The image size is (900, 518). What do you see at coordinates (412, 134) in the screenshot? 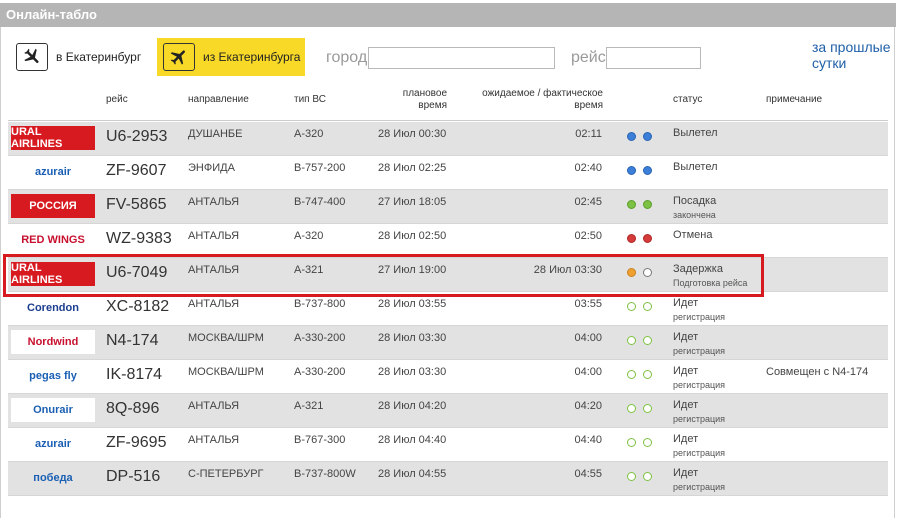
I see `planned-time: 28 Июл 00:30` at bounding box center [412, 134].